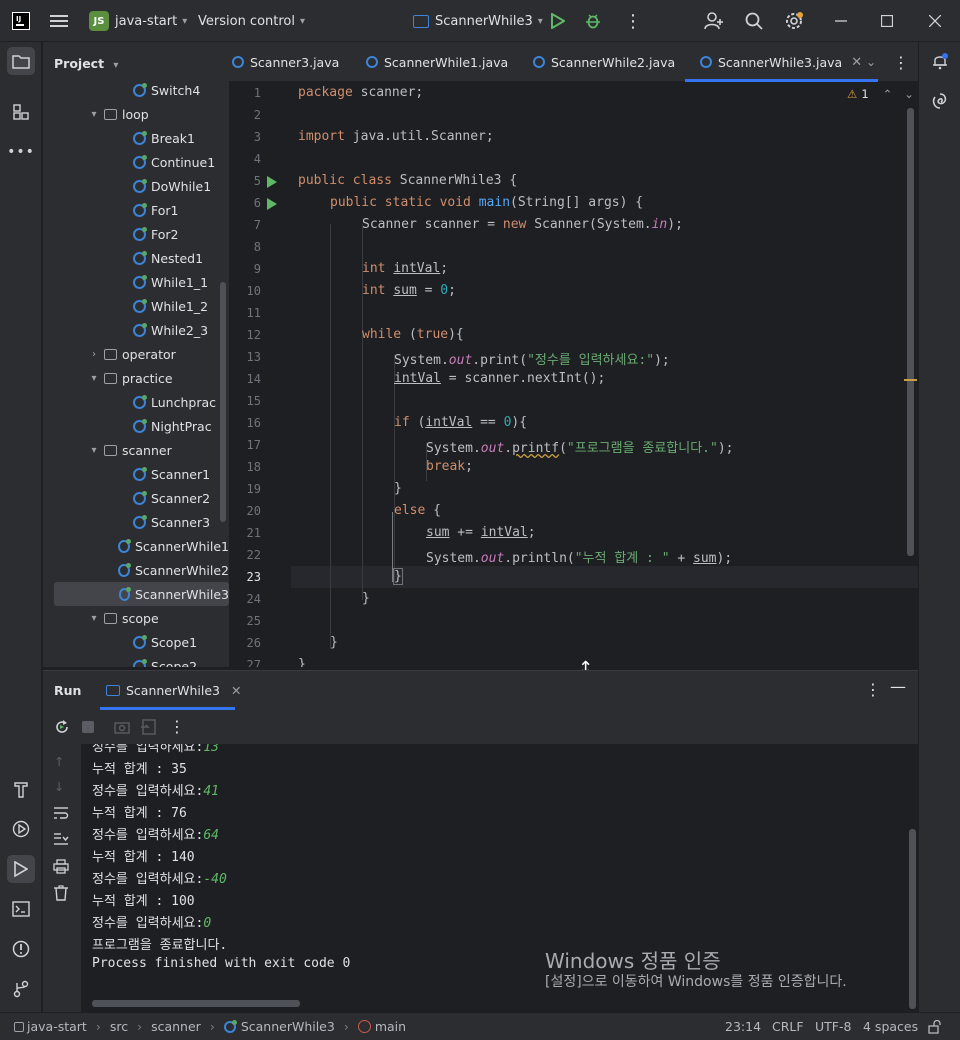 The image size is (960, 1040). I want to click on rerun-icon, so click(62, 728).